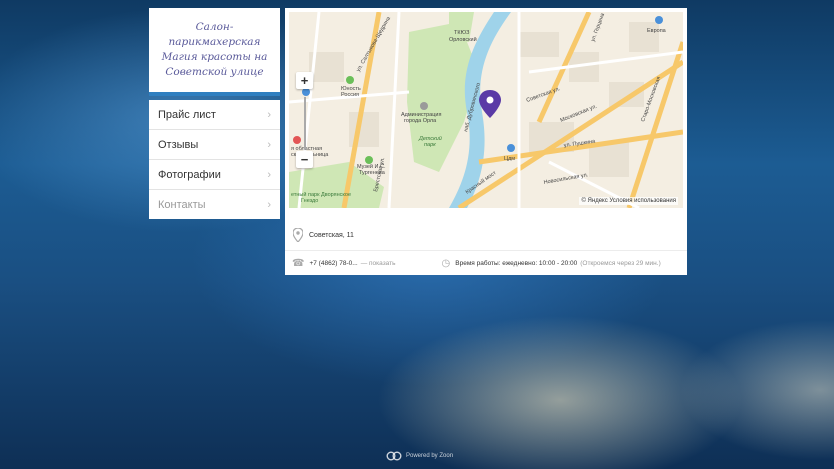  I want to click on menu-item-label: Прайс лист, so click(187, 114).